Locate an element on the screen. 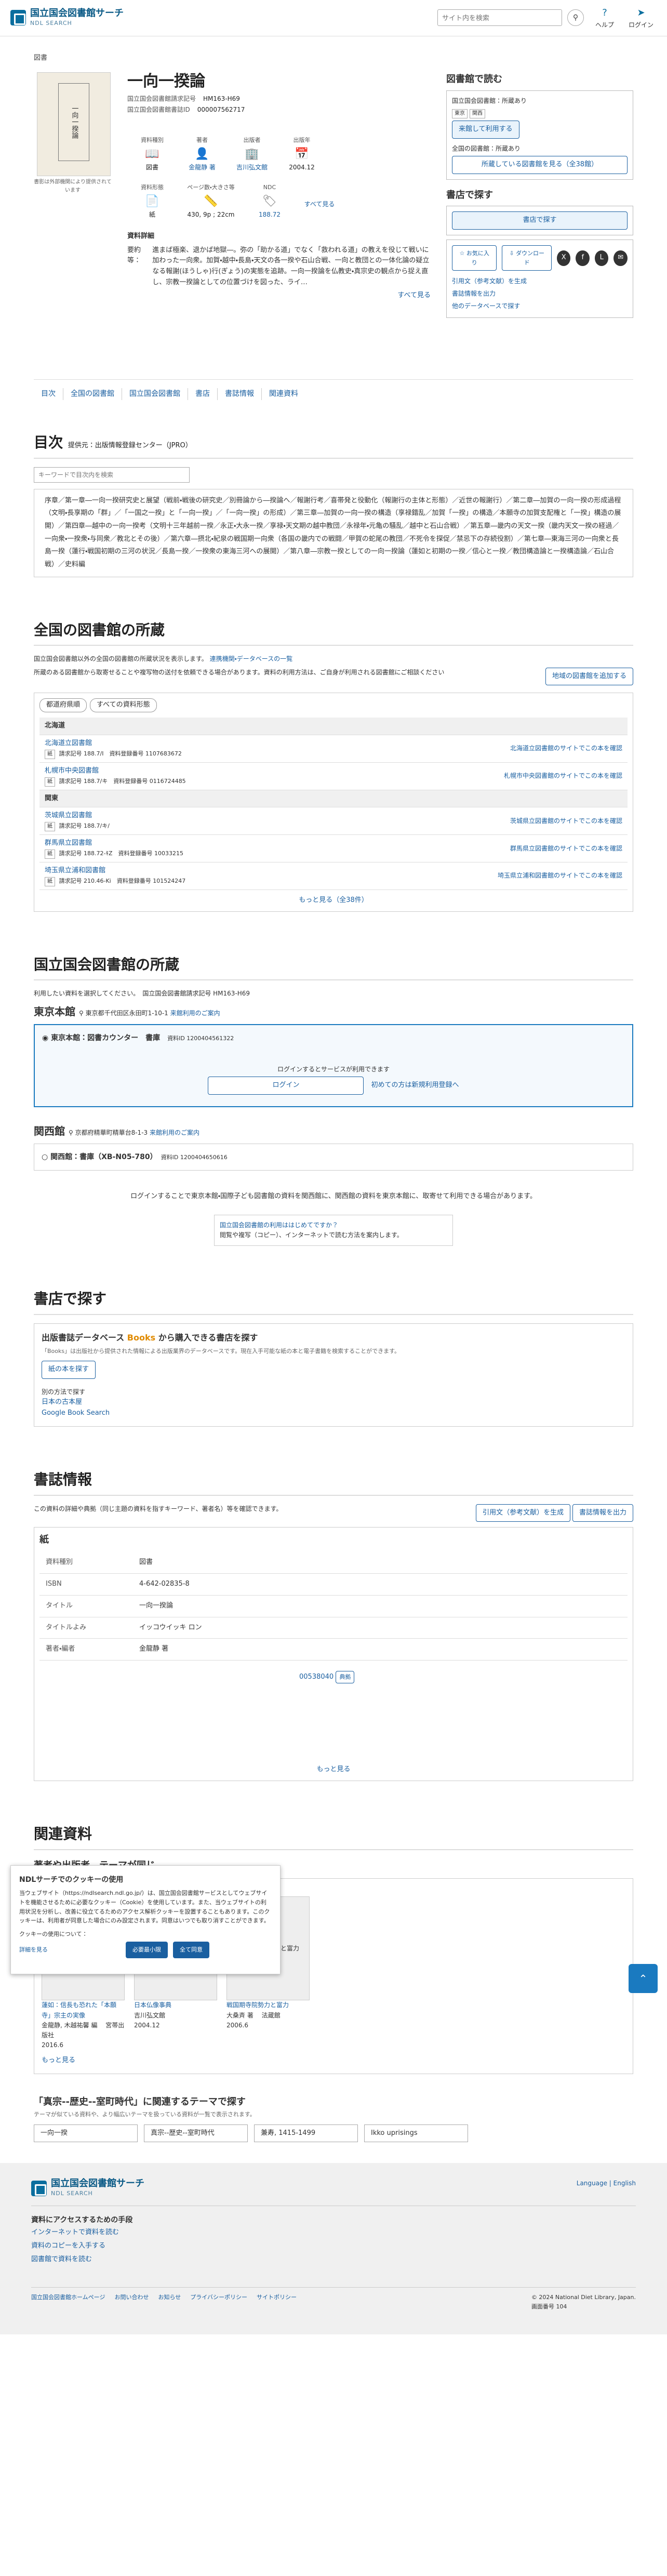 Image resolution: width=667 pixels, height=2576 pixels. tab-bib: 書誌情報 is located at coordinates (239, 394).